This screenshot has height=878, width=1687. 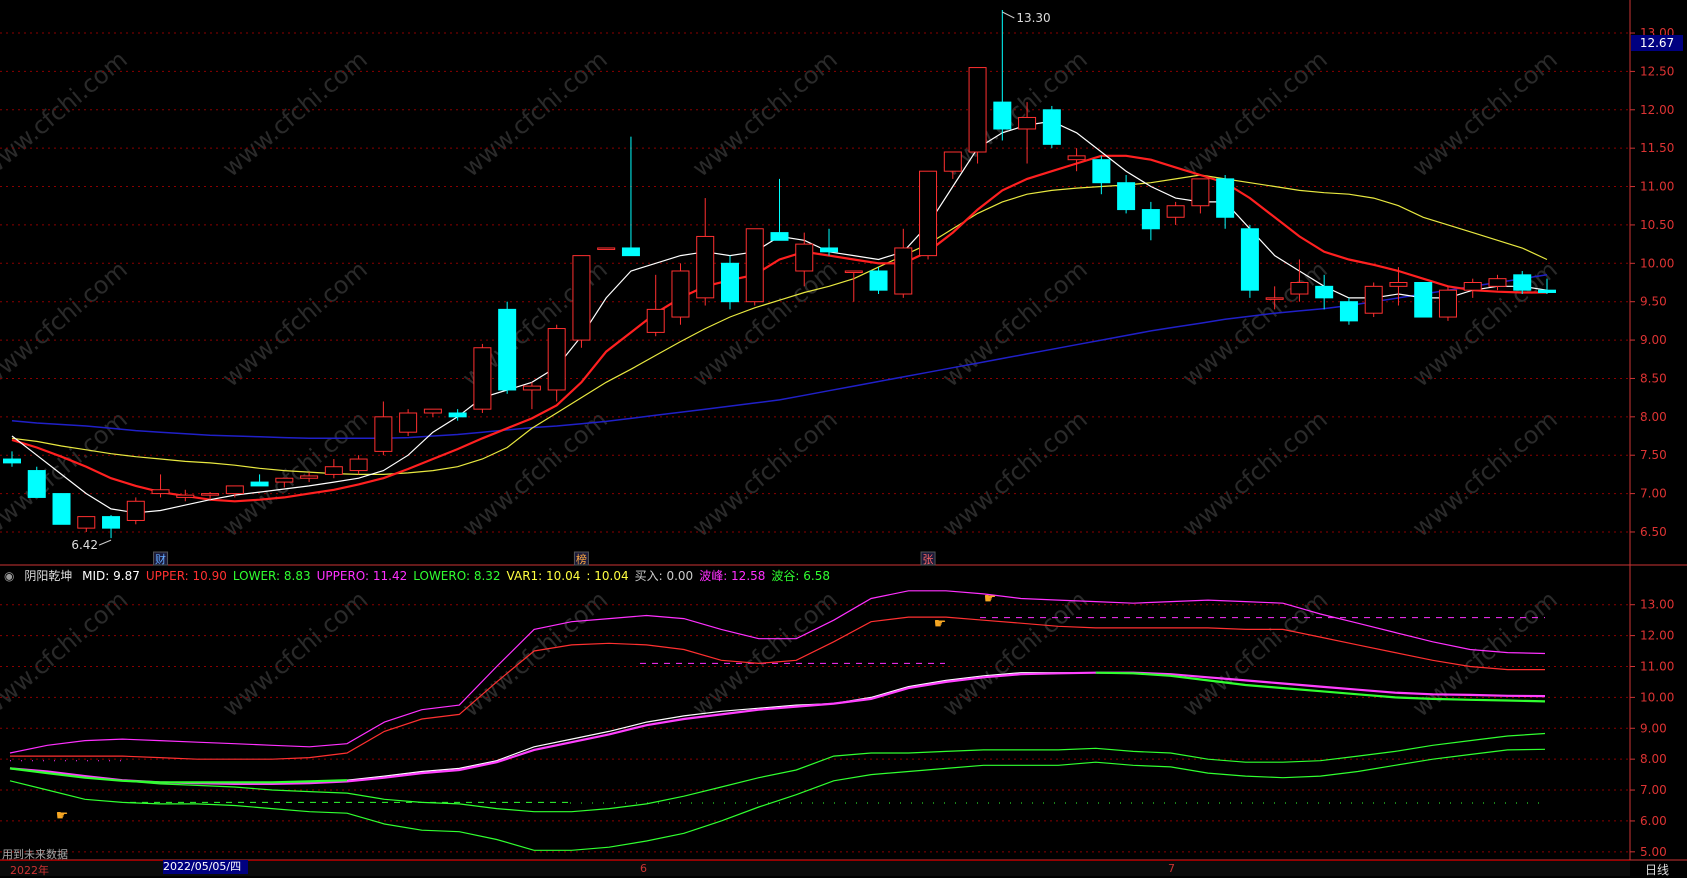 I want to click on event-marker-label: 榜, so click(x=581, y=559).